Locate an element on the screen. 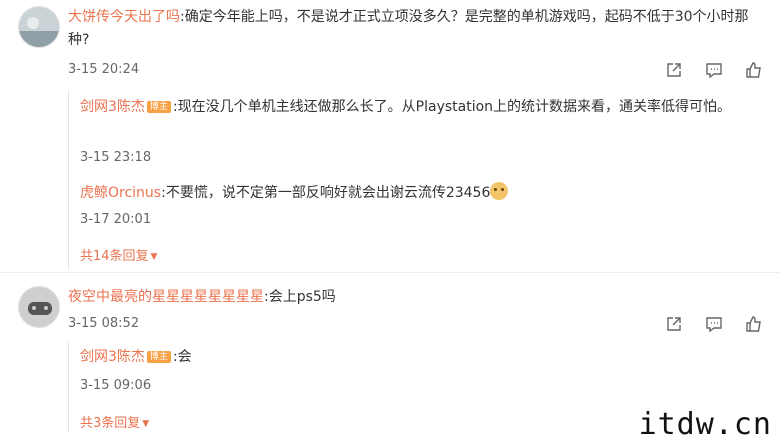 The width and height of the screenshot is (780, 444). reply-text: :不要慌，说不定第一部反响好就会出谢云流传23456 is located at coordinates (326, 193).